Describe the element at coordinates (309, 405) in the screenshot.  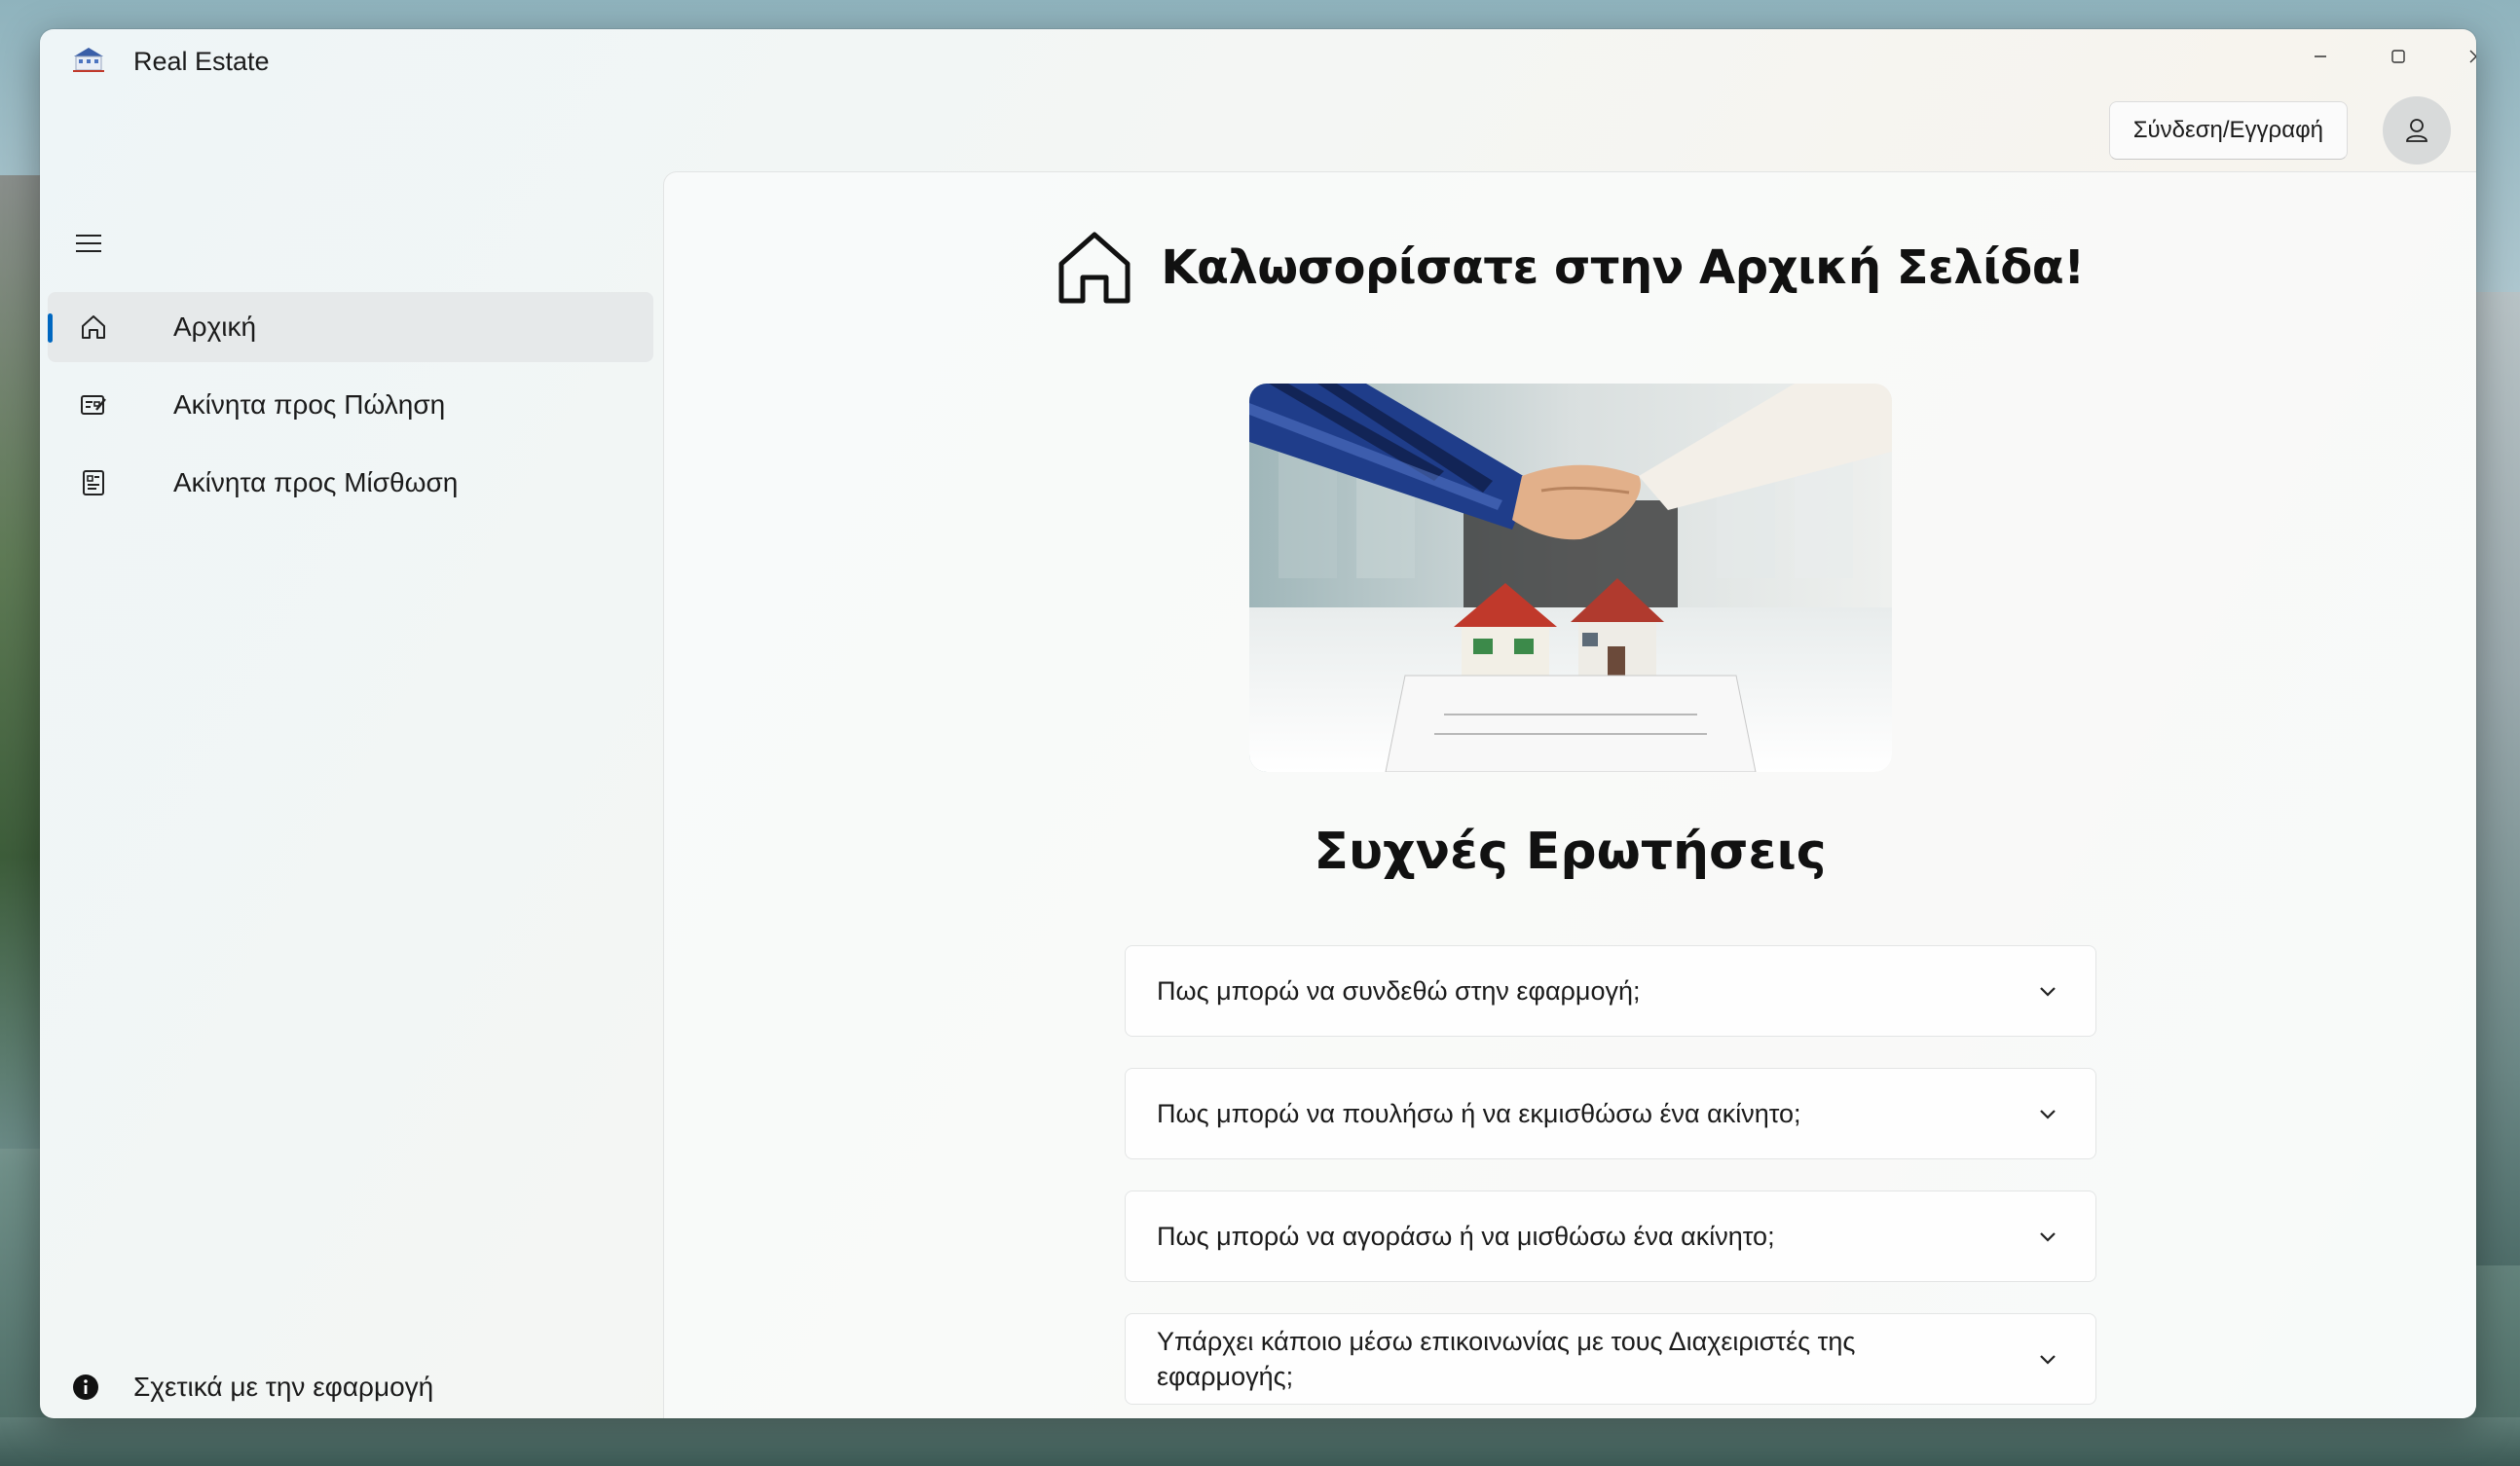
I see `sidebar-item-label: Ακίνητα προς Πώληση` at that location.